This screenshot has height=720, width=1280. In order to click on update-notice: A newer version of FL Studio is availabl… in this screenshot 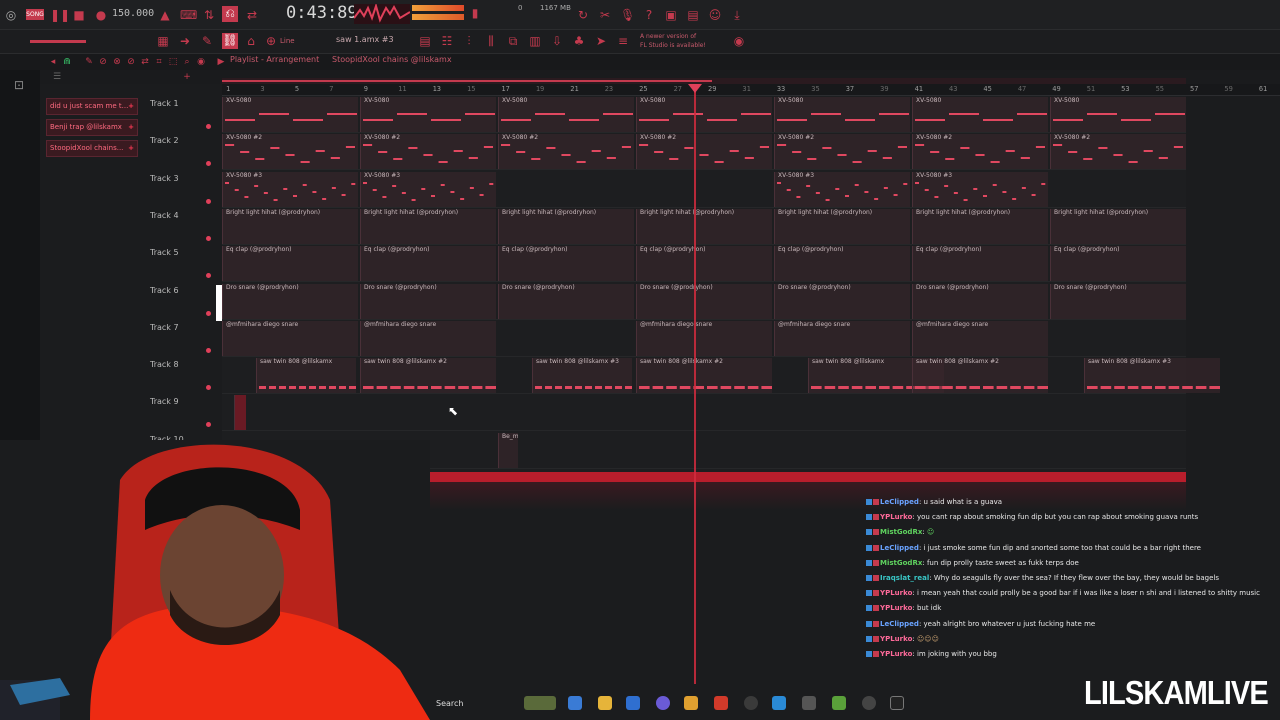, I will do `click(673, 41)`.